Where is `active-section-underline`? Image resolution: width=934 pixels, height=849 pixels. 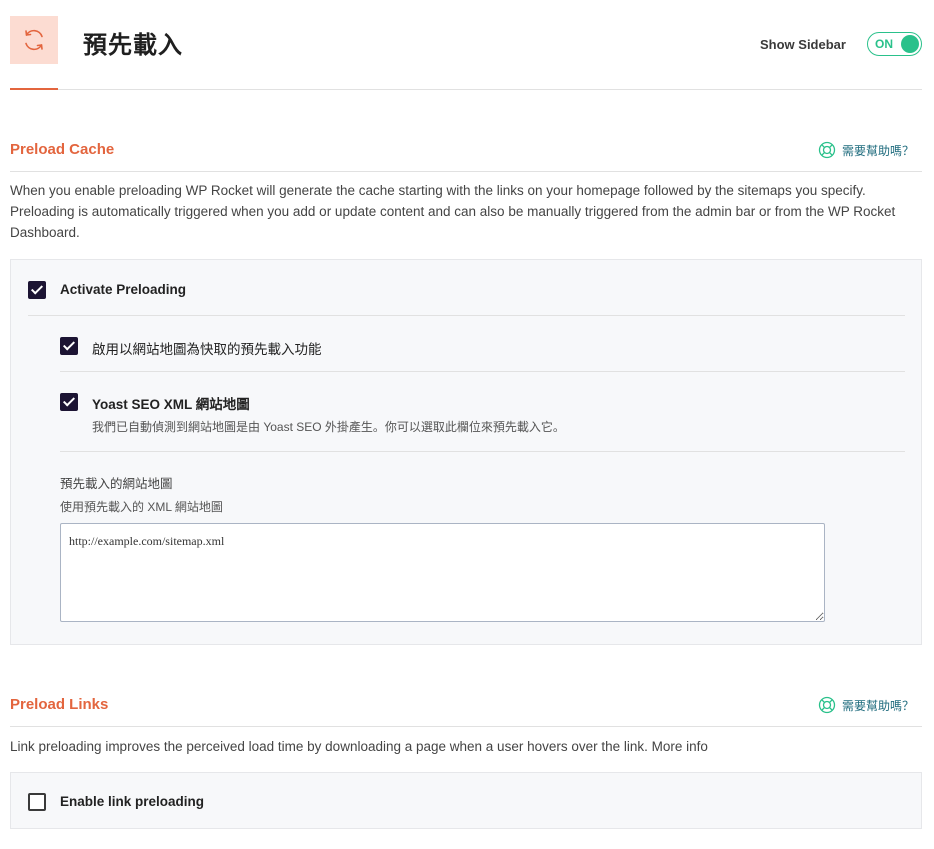
active-section-underline is located at coordinates (34, 89).